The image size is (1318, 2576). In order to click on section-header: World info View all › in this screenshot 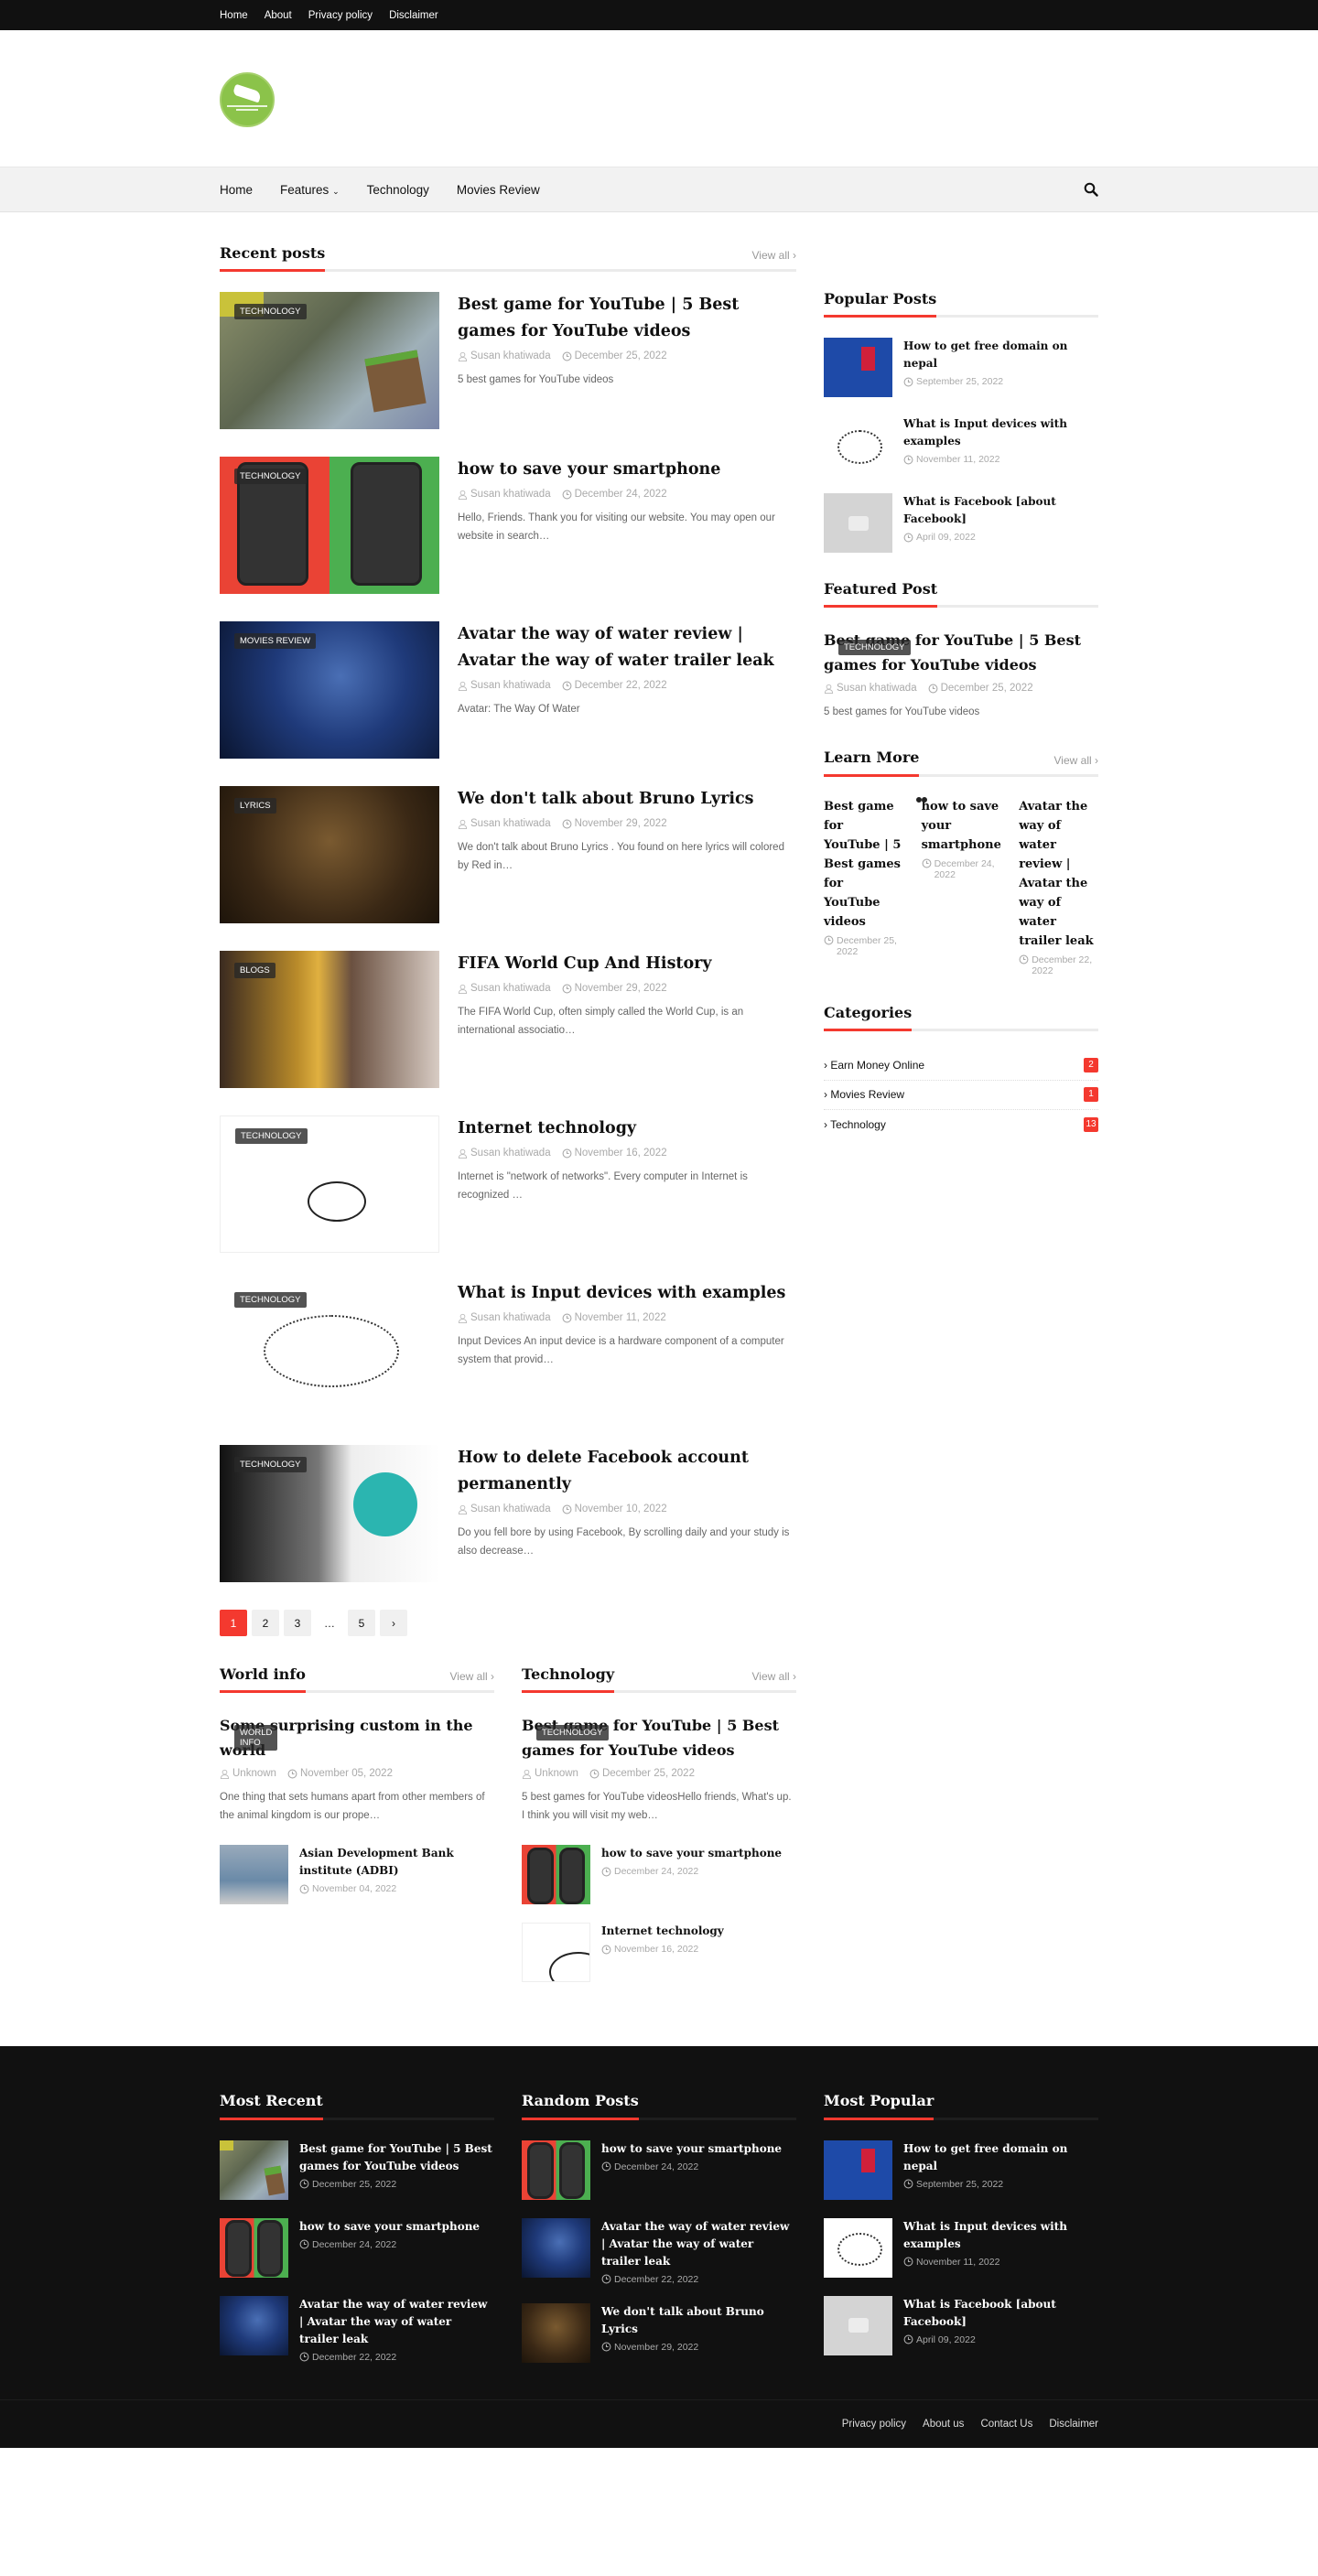, I will do `click(357, 1679)`.